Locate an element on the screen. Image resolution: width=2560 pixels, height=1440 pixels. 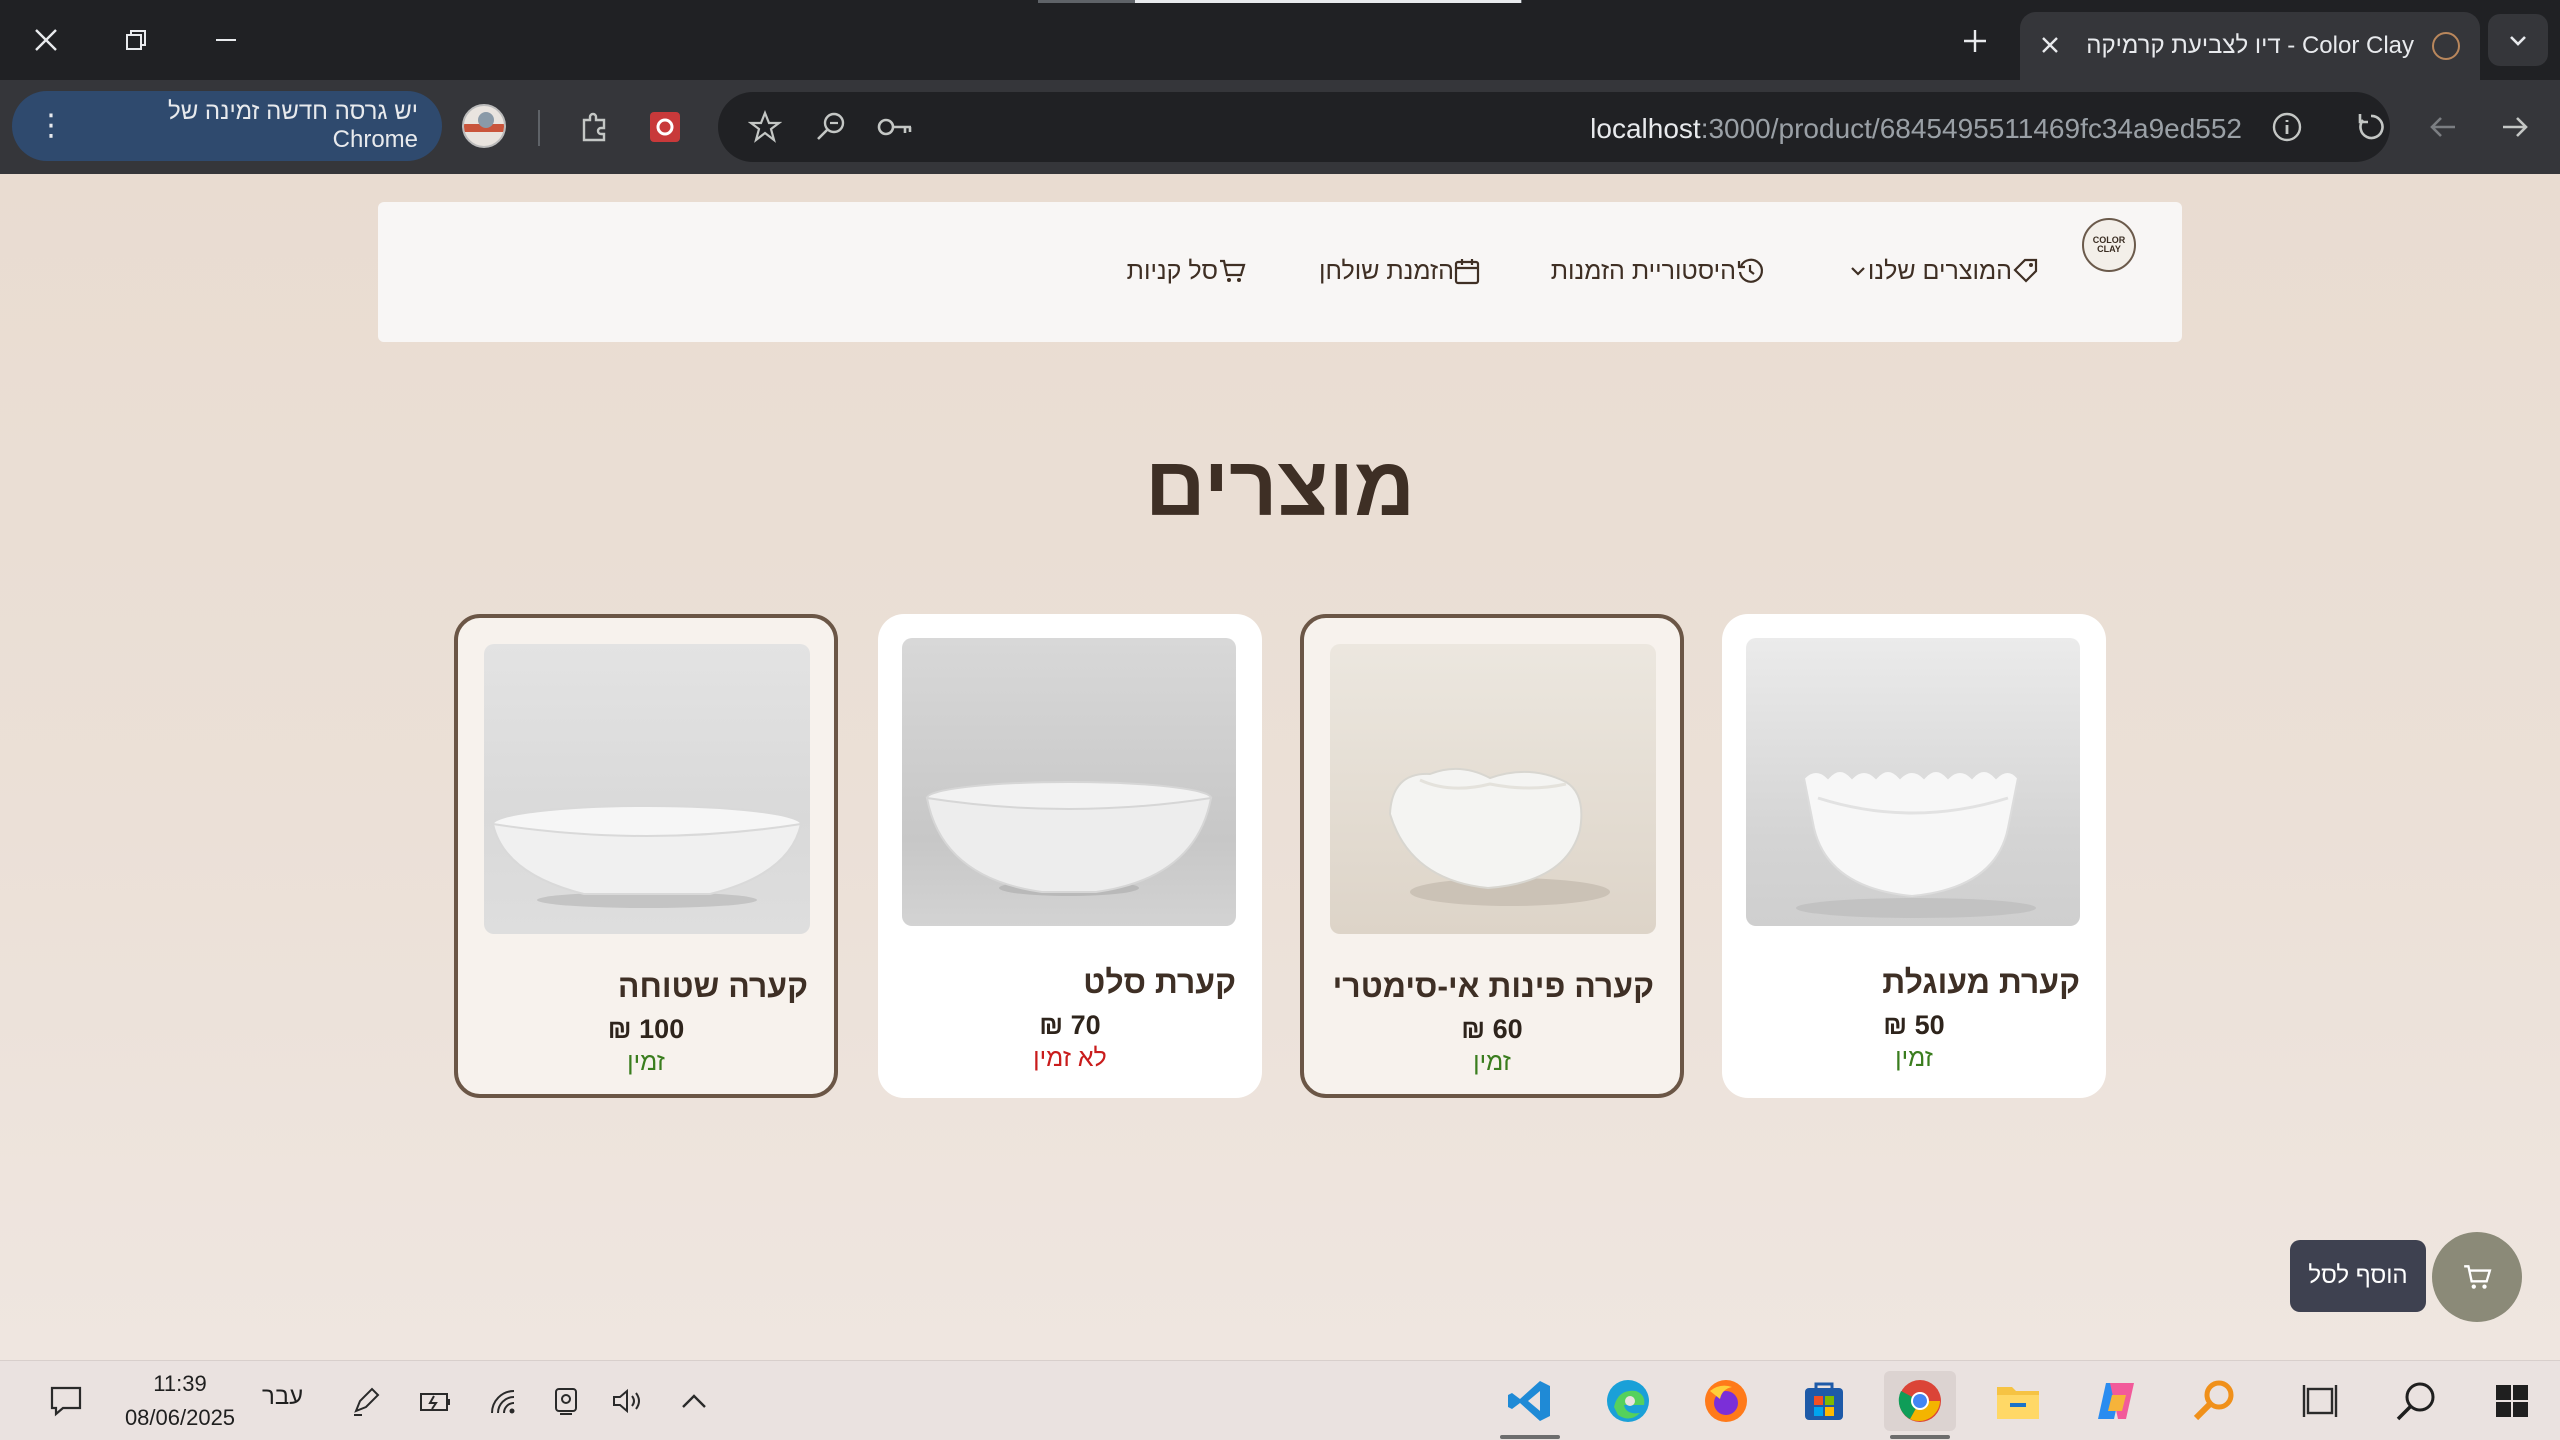
window-minimize-button is located at coordinates (226, 40).